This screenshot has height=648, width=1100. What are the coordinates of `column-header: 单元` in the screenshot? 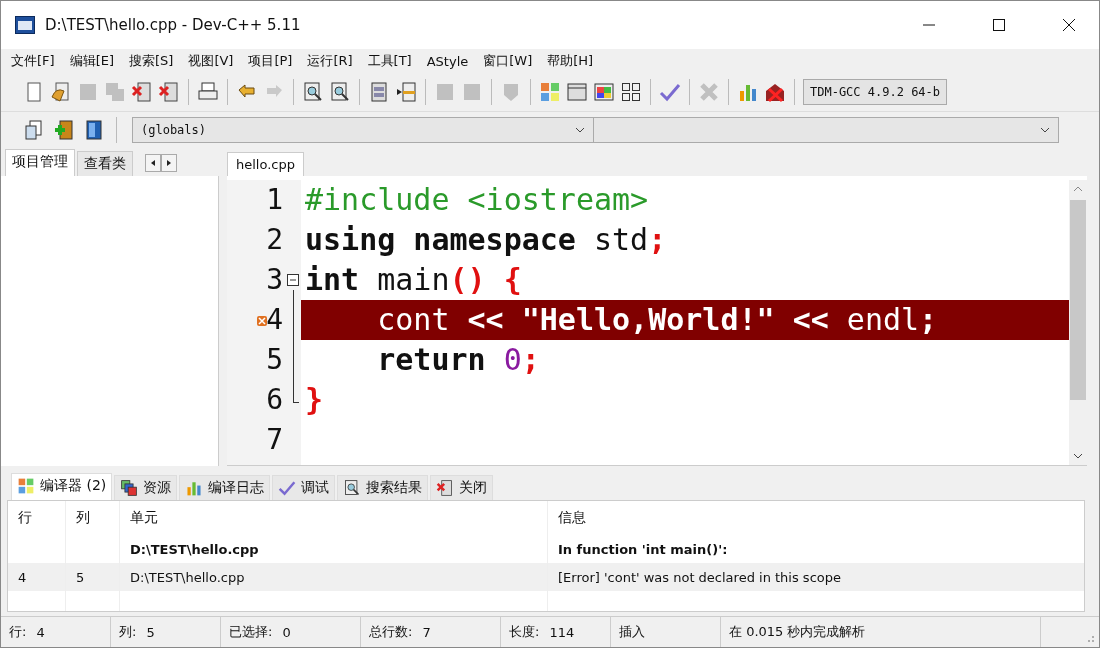 It's located at (334, 518).